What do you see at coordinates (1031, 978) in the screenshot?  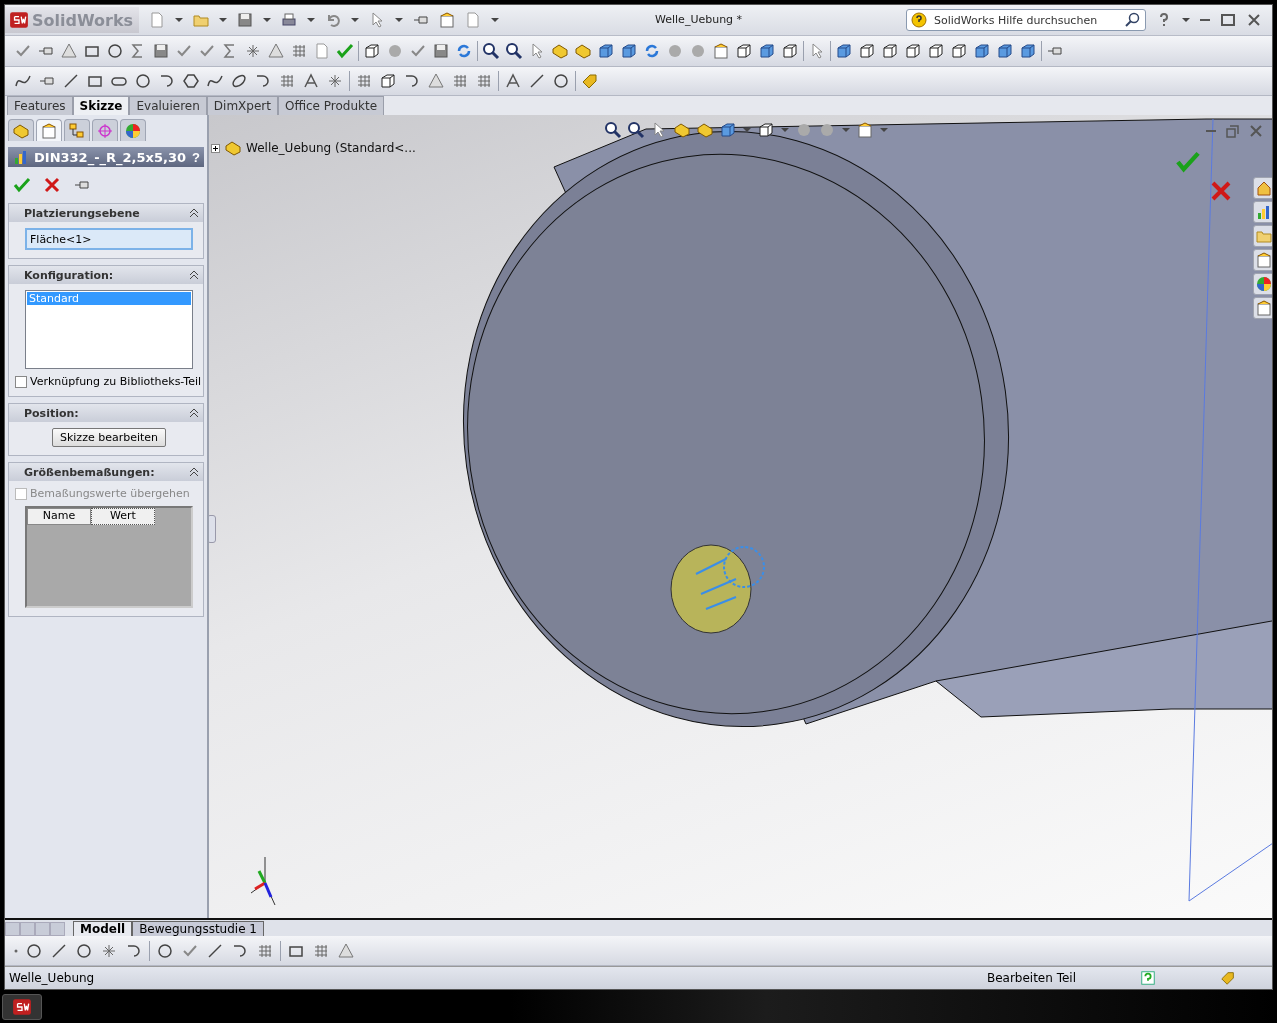 I see `status-mode: Bearbeiten Teil` at bounding box center [1031, 978].